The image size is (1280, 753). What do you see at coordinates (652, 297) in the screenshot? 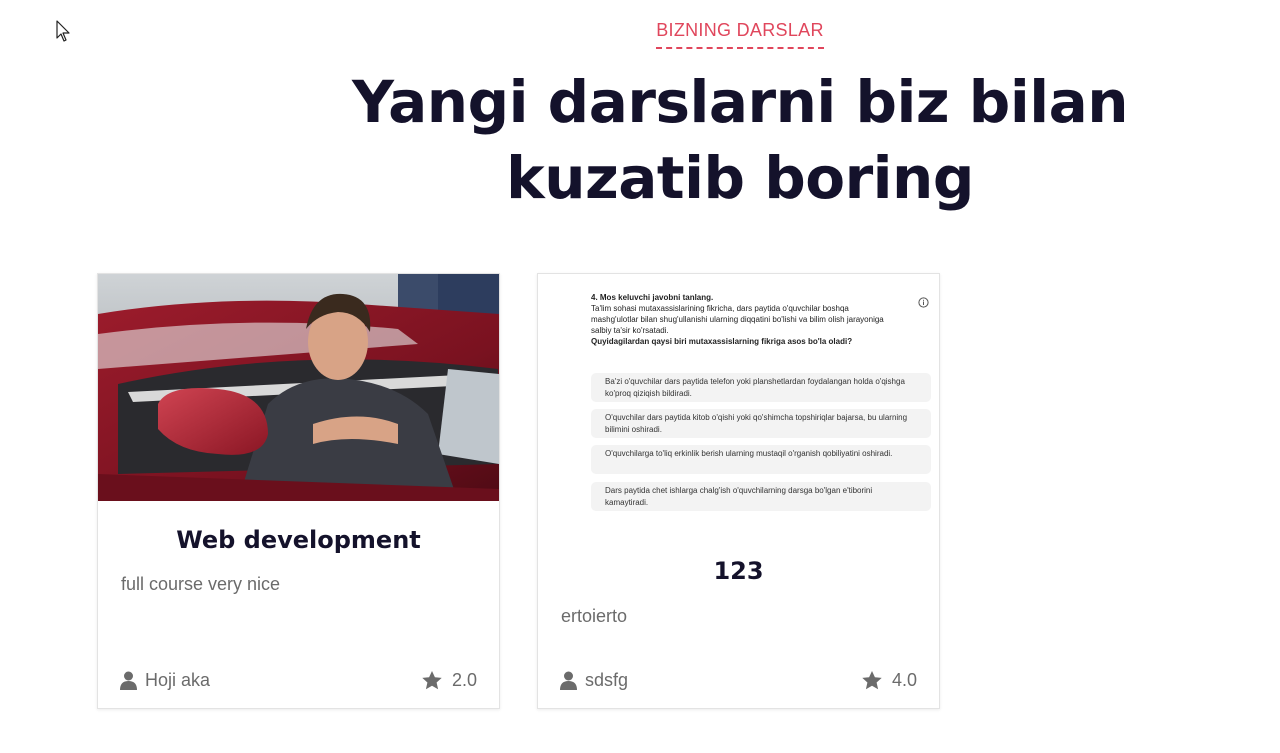
I see `quiz-question-title: 4. Mos keluvchi javobni tanlang.` at bounding box center [652, 297].